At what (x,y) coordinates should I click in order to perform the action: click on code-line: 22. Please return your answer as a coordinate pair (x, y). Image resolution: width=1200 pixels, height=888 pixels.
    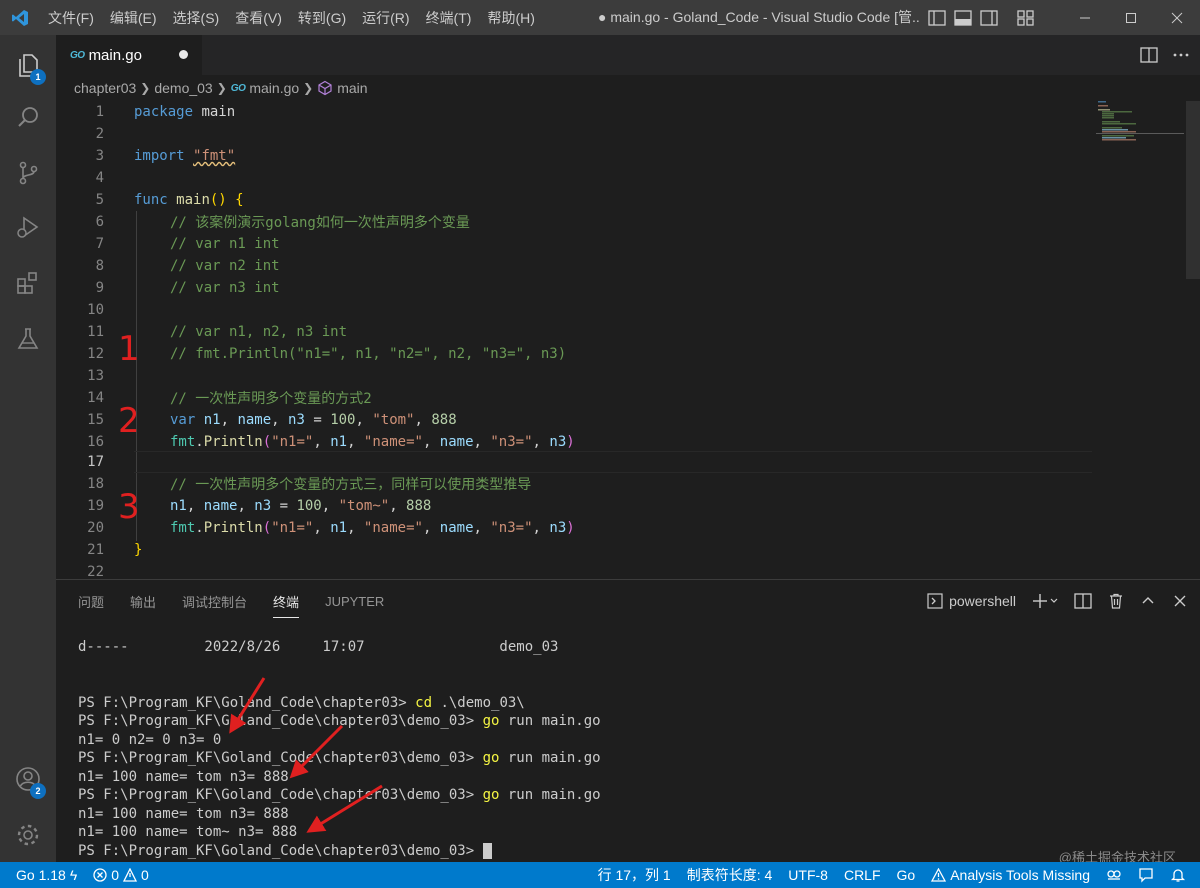
    Looking at the image, I should click on (95, 571).